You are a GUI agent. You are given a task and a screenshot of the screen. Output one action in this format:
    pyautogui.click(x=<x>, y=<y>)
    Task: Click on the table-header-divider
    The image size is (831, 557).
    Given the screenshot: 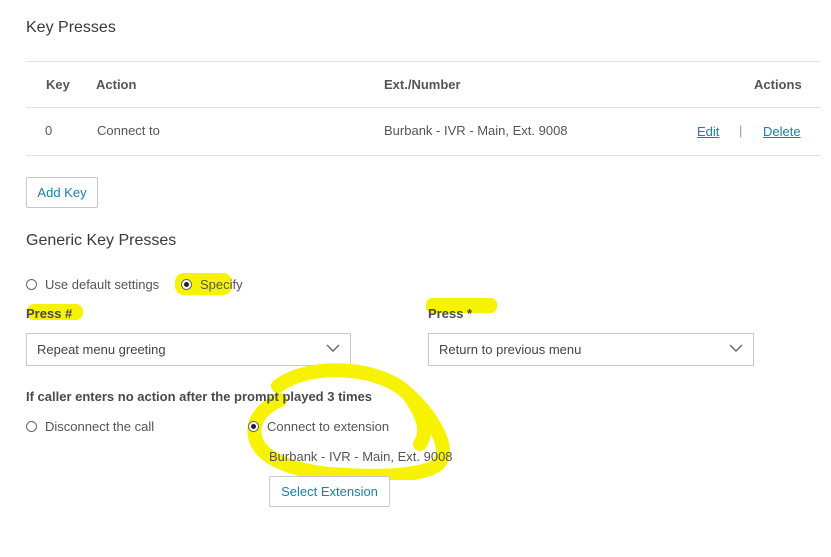 What is the action you would take?
    pyautogui.click(x=423, y=107)
    